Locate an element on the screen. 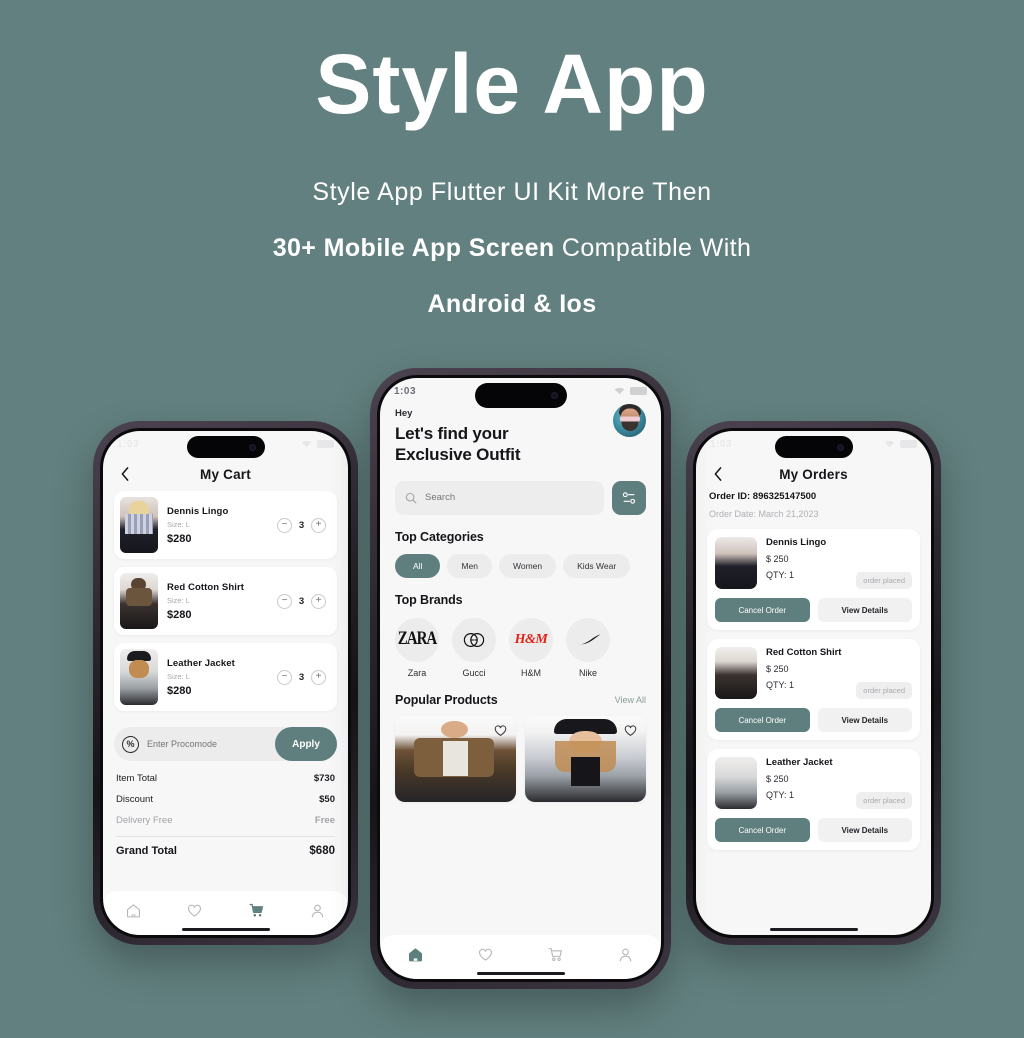 This screenshot has height=1038, width=1024. avatar-sunglasses is located at coordinates (629, 419).